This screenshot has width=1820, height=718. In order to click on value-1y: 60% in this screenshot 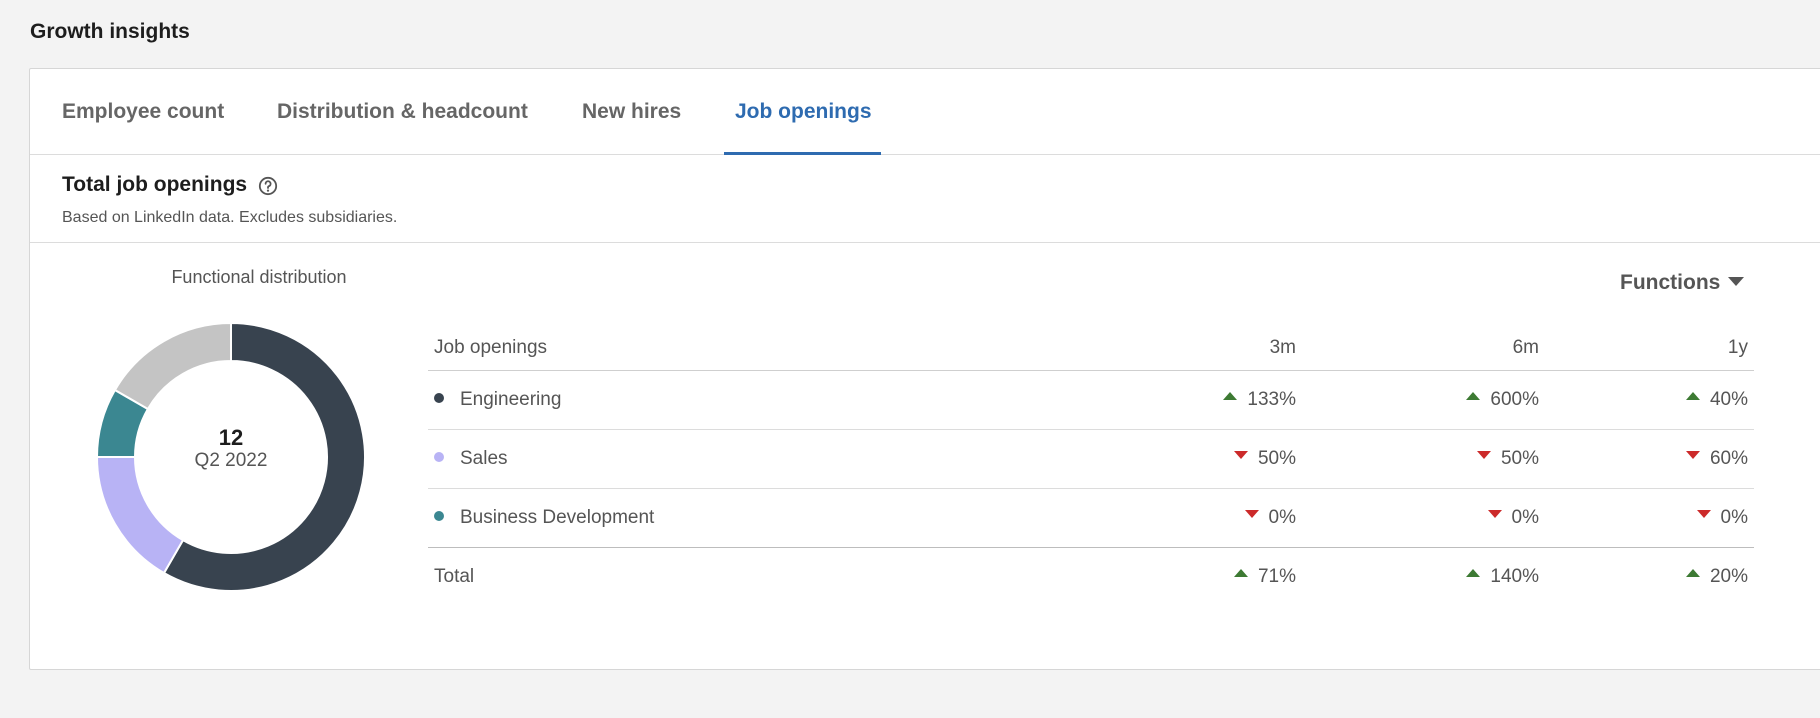, I will do `click(1728, 458)`.